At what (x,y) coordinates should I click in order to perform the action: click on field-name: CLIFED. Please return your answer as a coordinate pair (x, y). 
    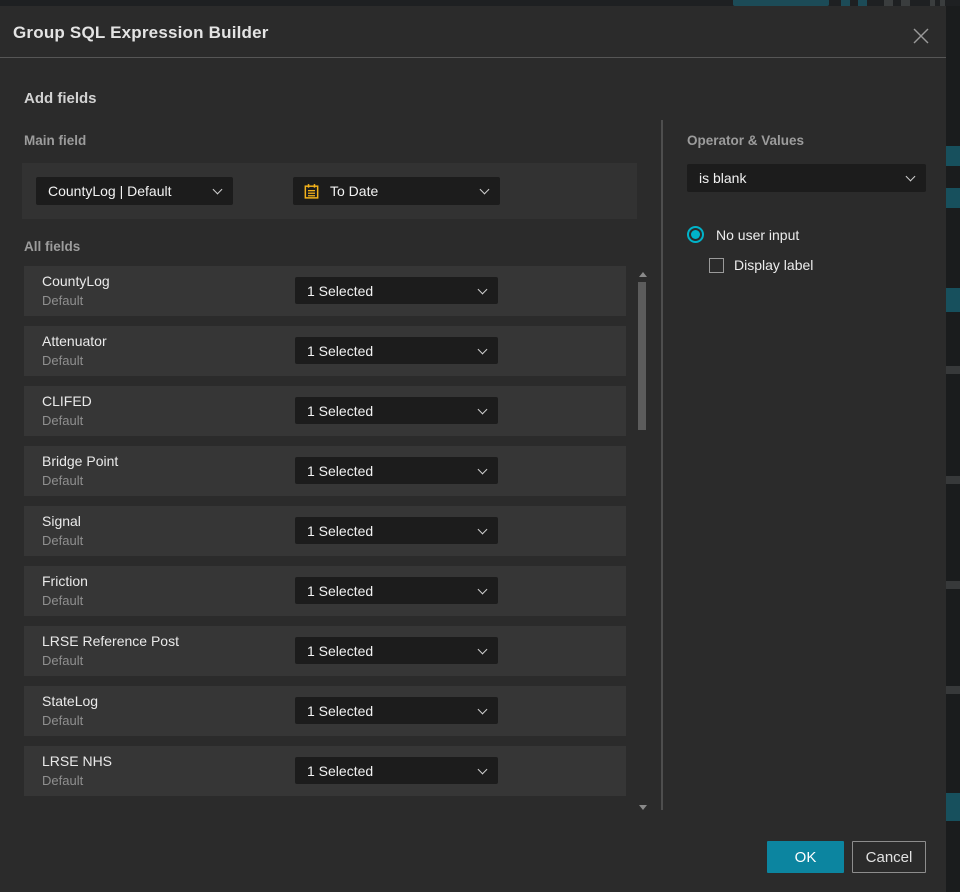
    Looking at the image, I should click on (67, 401).